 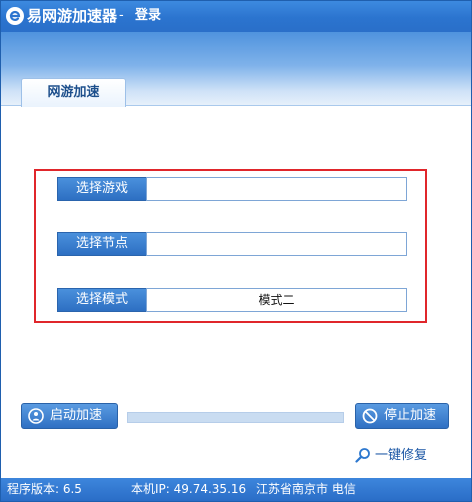 I want to click on ip-text: 本机IP: 49.74.35.16, so click(x=189, y=489).